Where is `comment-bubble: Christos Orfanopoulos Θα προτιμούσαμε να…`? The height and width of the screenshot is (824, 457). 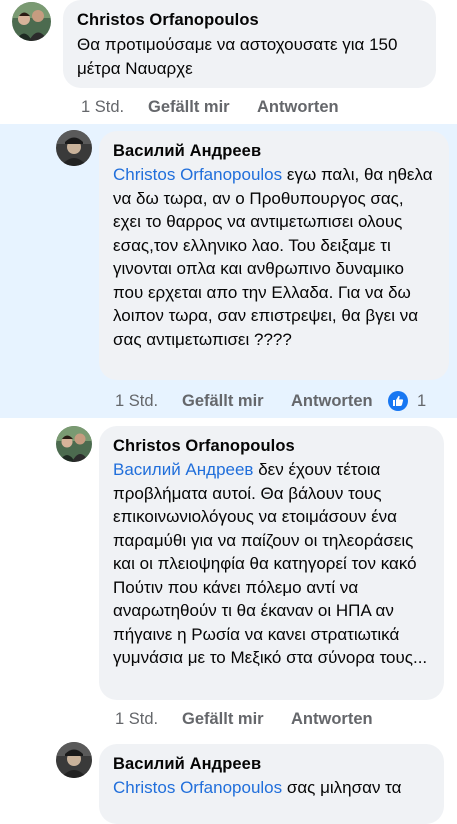 comment-bubble: Christos Orfanopoulos Θα προτιμούσαμε να… is located at coordinates (249, 44).